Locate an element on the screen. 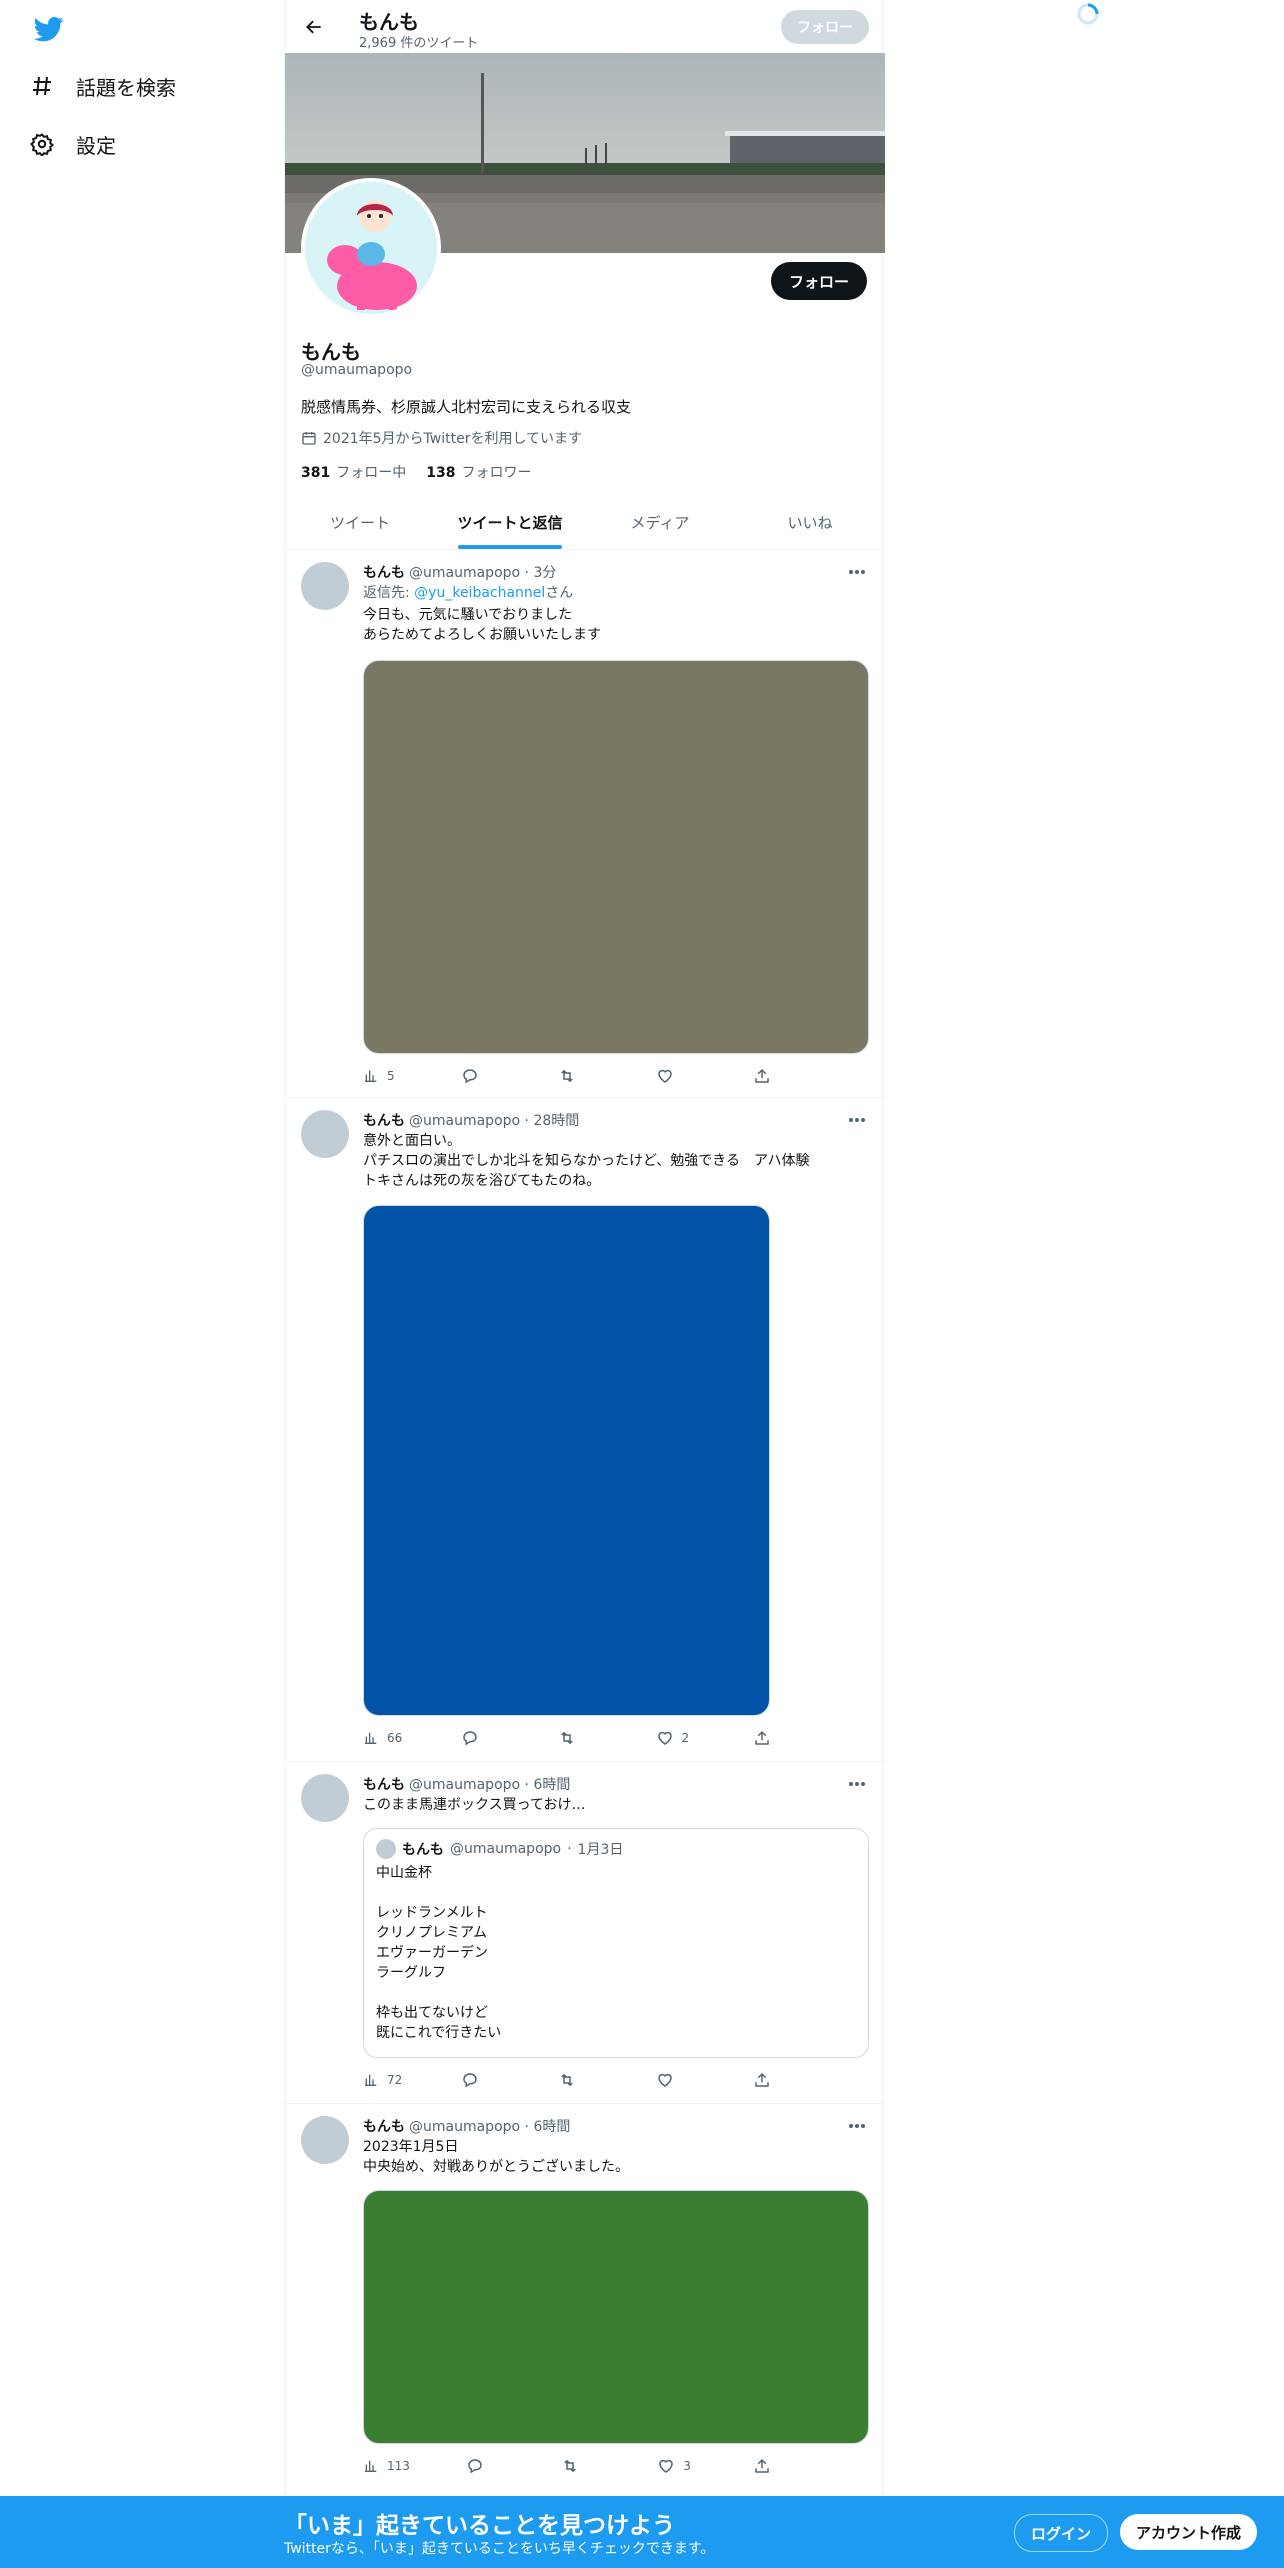  tweet-actions: 5 is located at coordinates (578, 1076).